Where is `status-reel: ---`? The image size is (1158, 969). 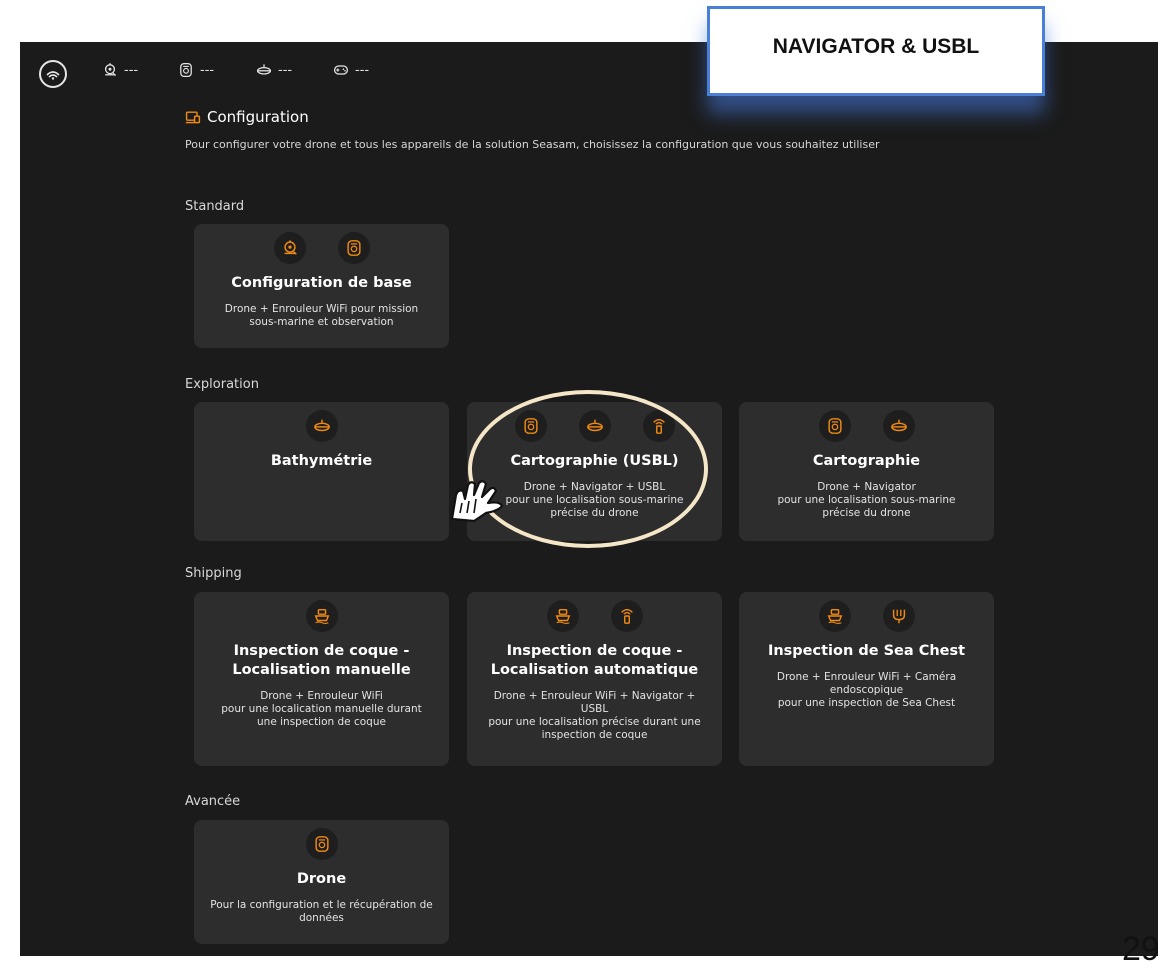 status-reel: --- is located at coordinates (196, 70).